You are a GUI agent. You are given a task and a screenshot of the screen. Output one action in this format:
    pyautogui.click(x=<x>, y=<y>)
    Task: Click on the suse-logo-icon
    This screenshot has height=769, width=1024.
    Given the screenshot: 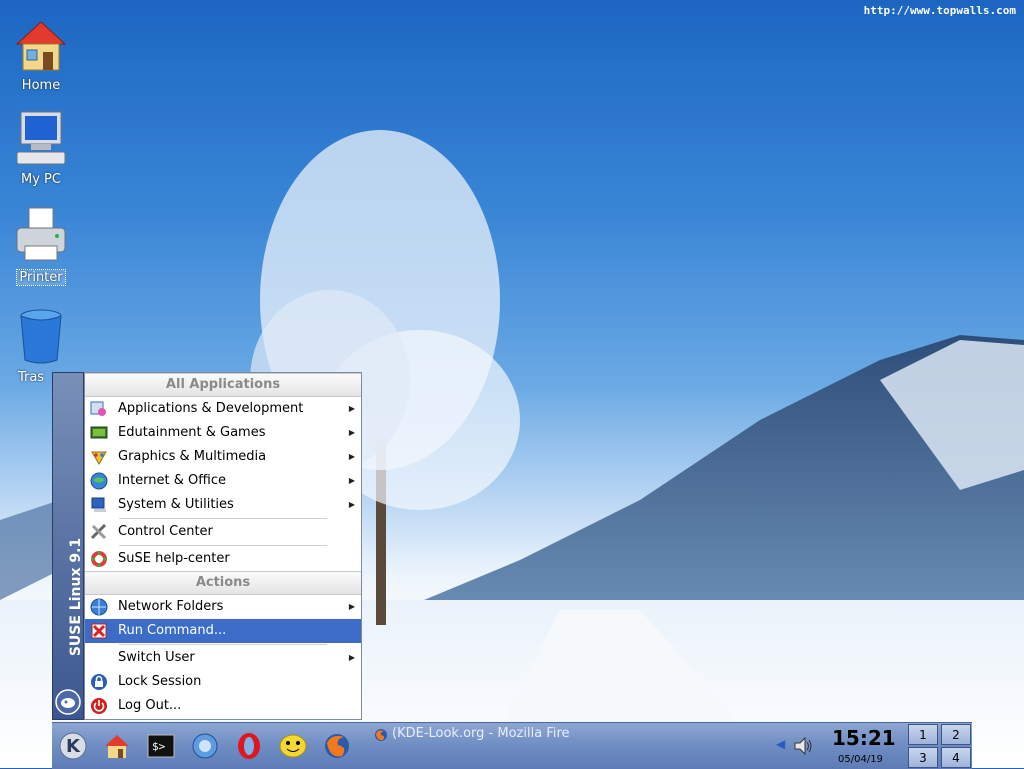 What is the action you would take?
    pyautogui.click(x=68, y=702)
    